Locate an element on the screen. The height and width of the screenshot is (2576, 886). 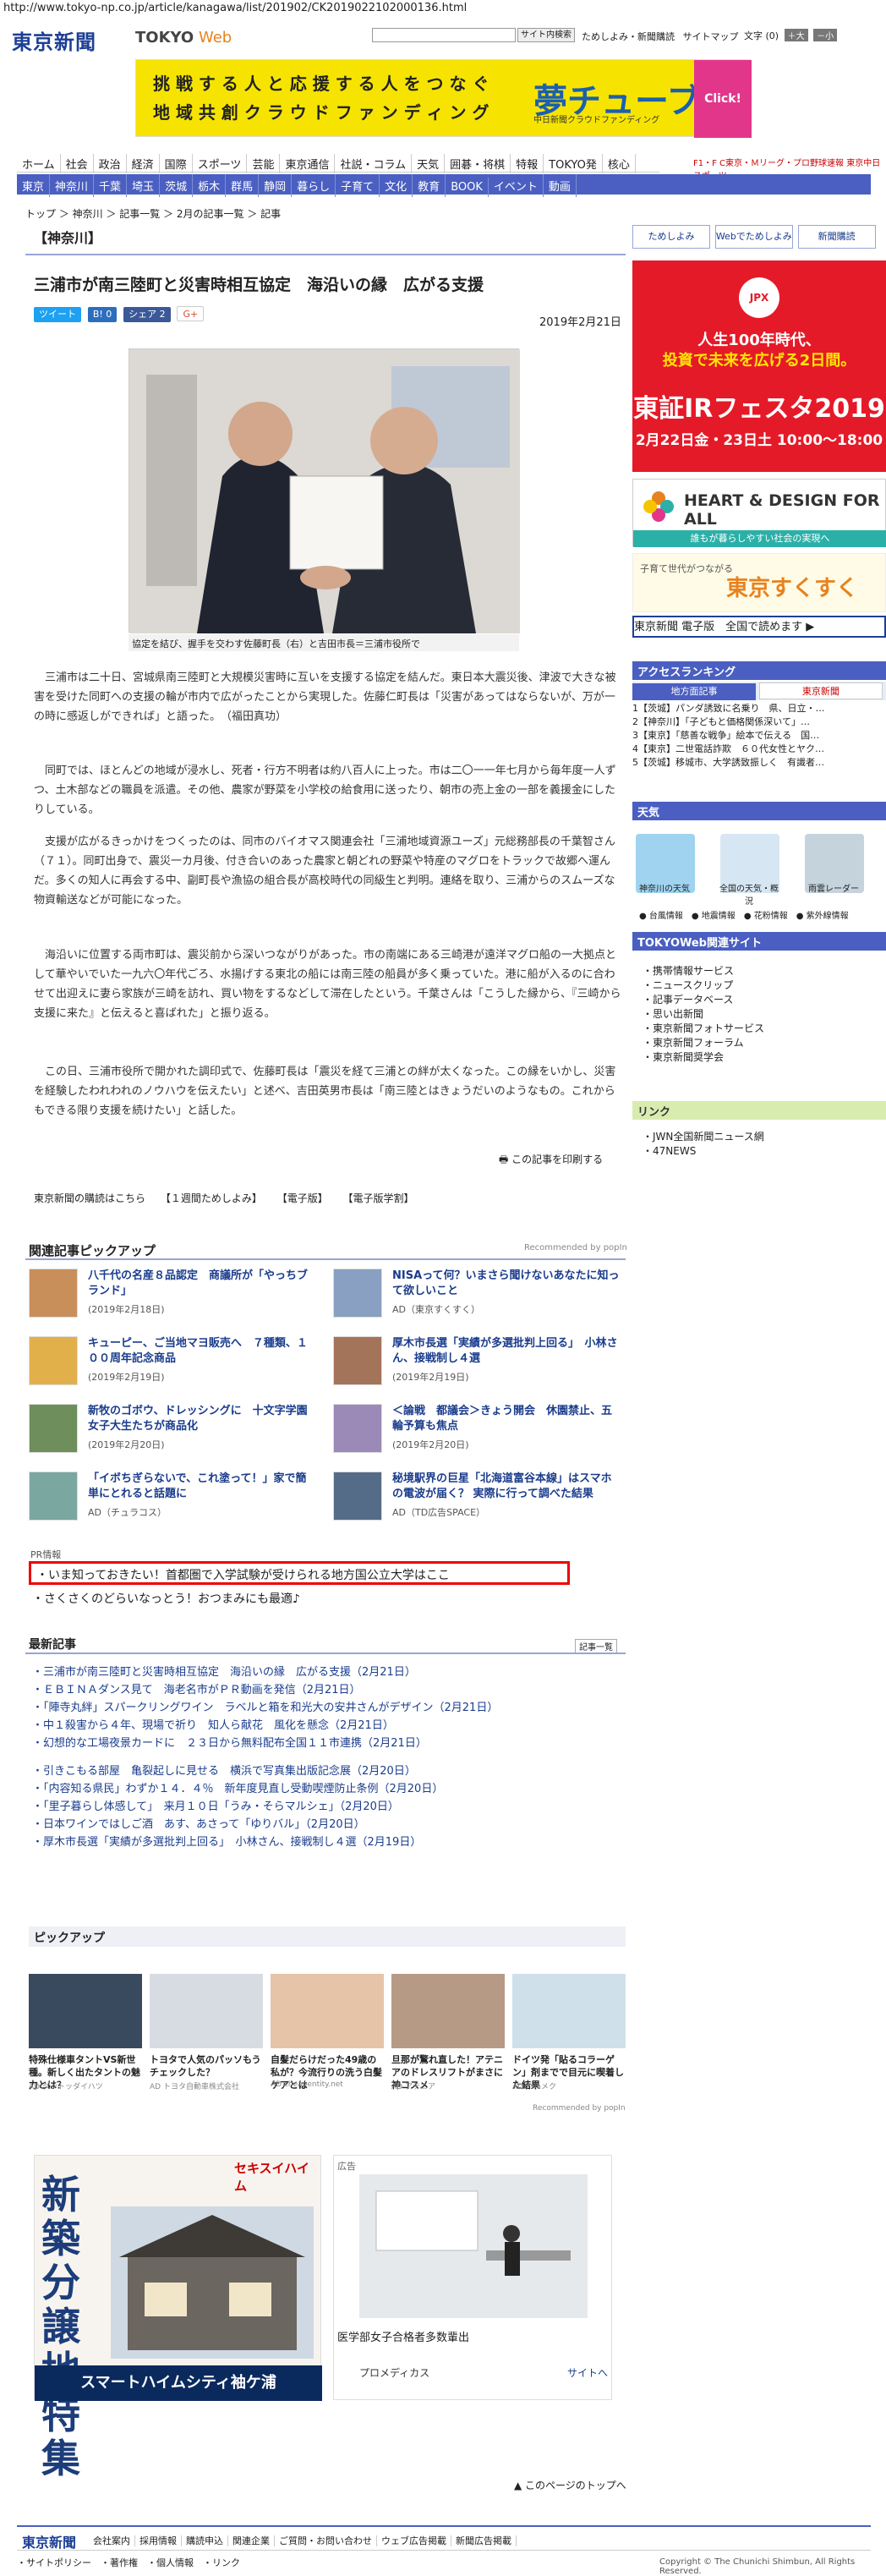
related-item: ＜論戦 都議会＞きょう開会 休園禁止、五輪予算も焦点 (2019年2月20日) is located at coordinates (479, 1430).